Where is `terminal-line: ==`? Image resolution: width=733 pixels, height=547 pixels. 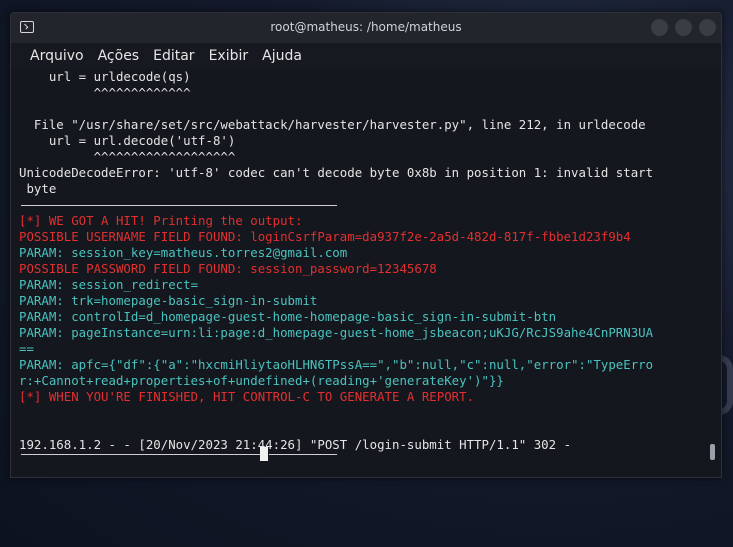 terminal-line: == is located at coordinates (26, 348).